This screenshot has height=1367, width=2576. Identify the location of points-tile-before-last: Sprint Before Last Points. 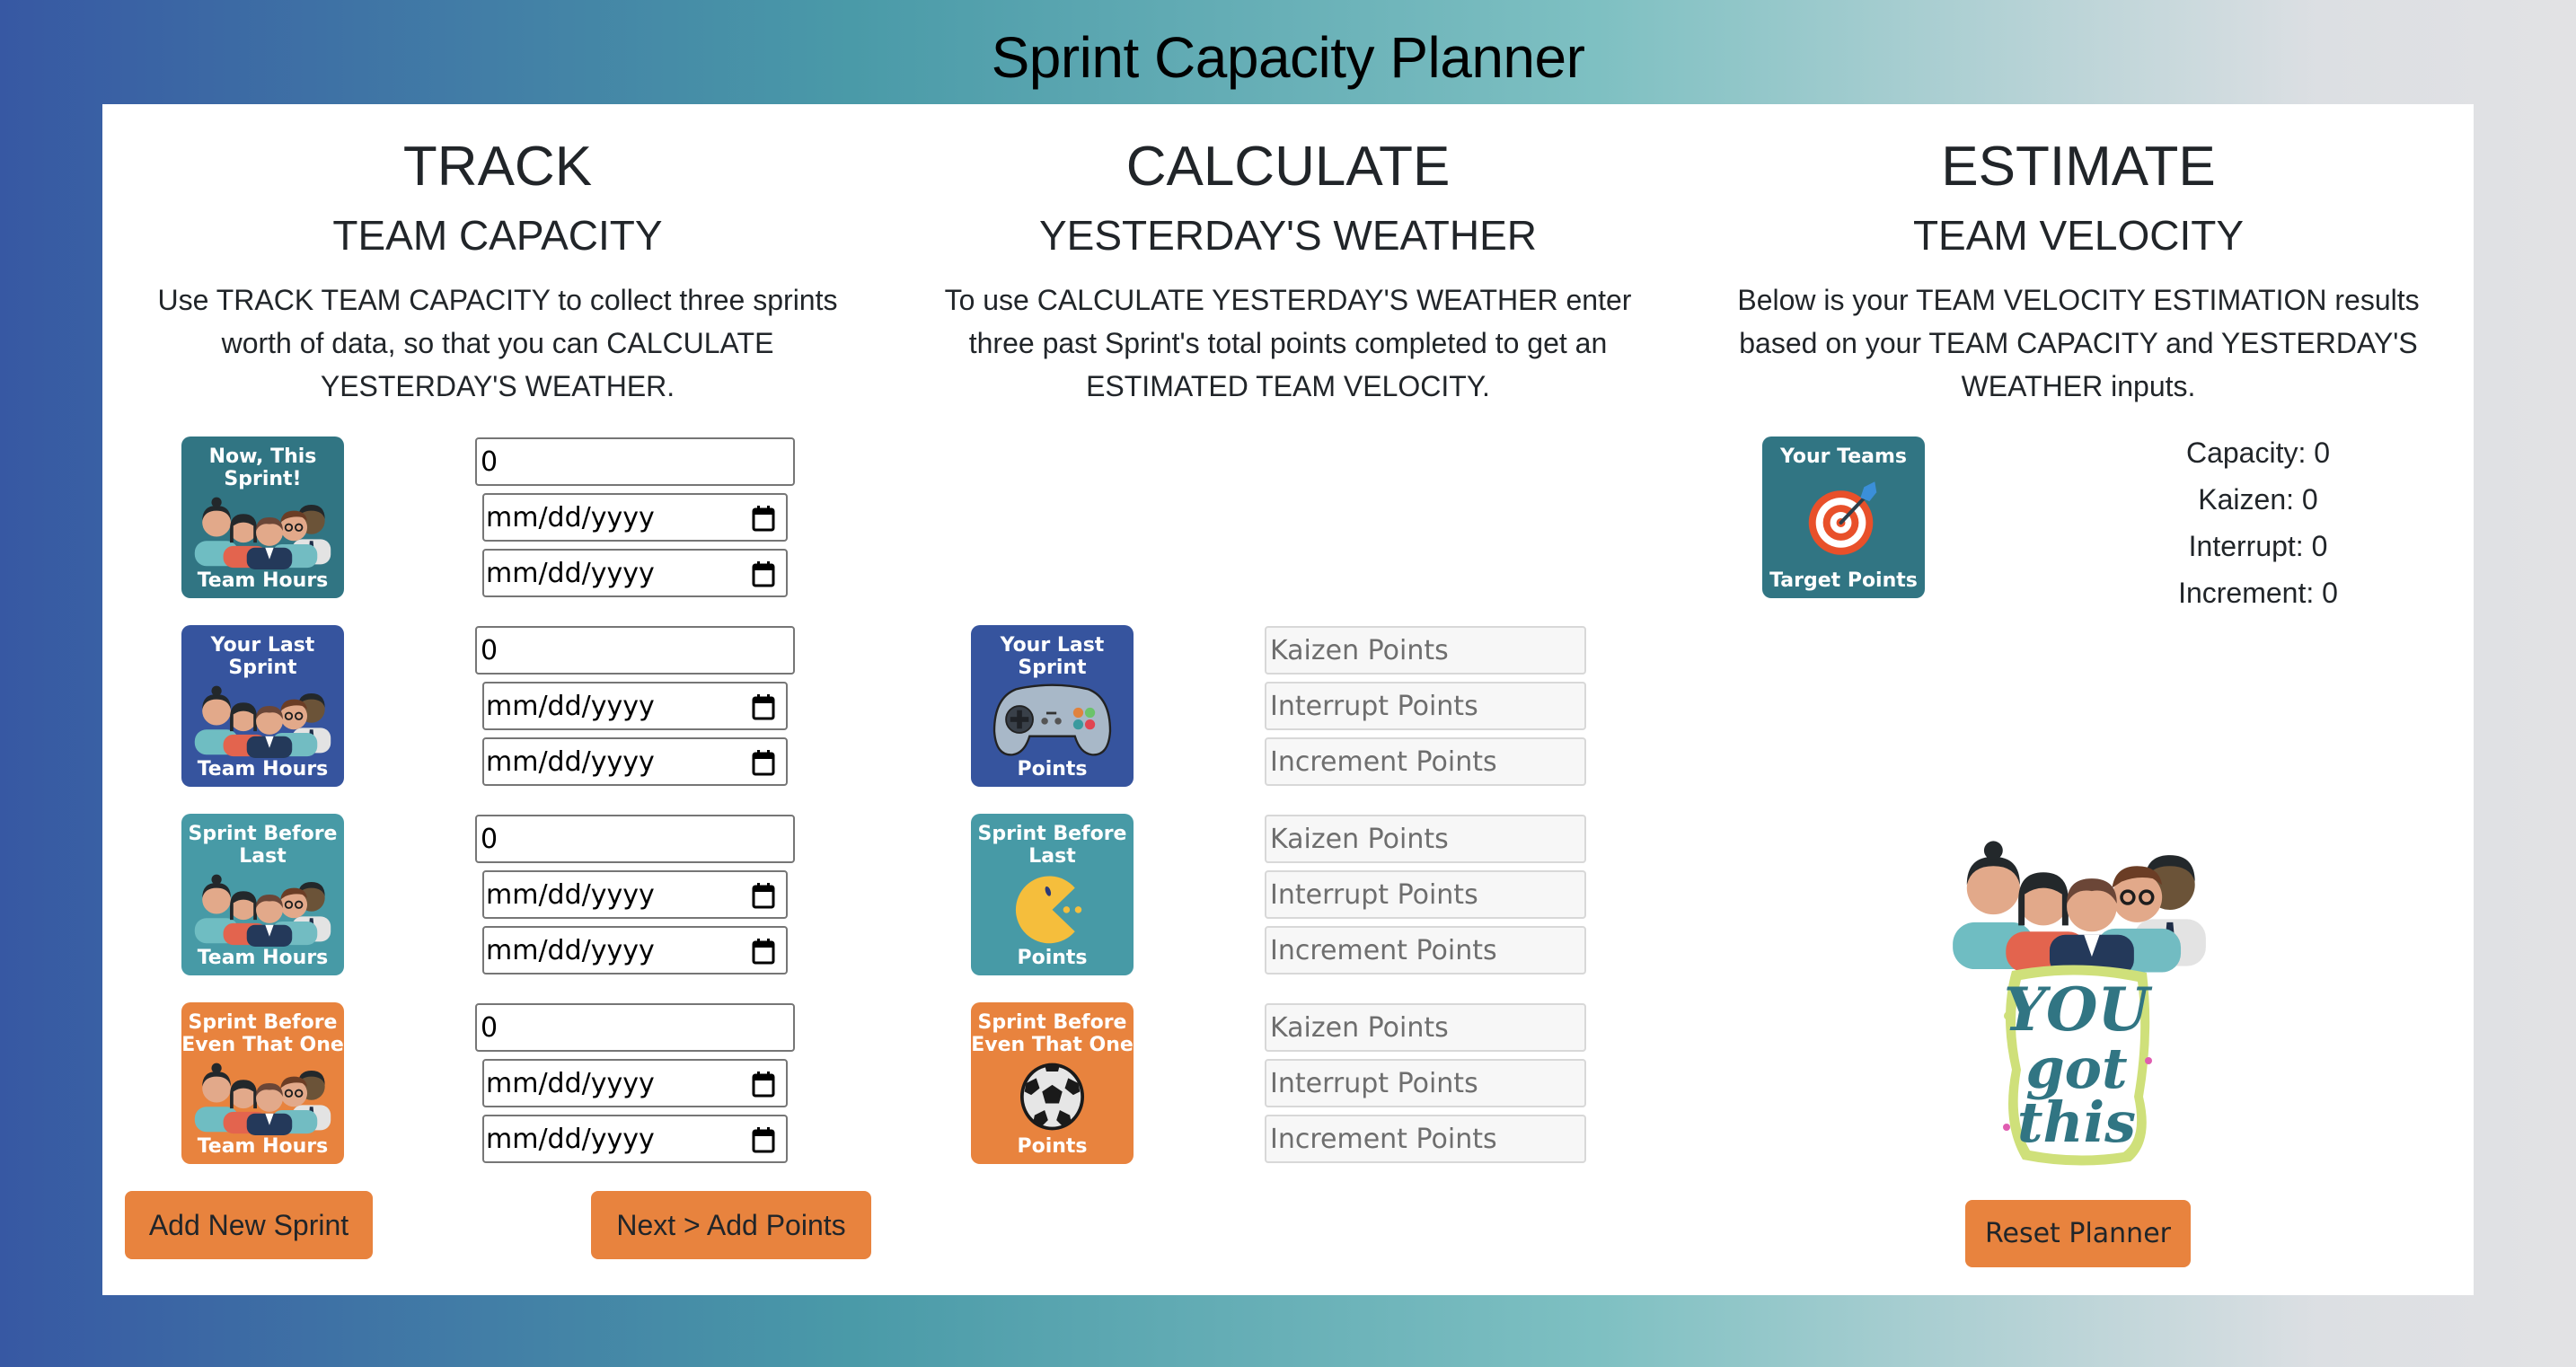
(1052, 895).